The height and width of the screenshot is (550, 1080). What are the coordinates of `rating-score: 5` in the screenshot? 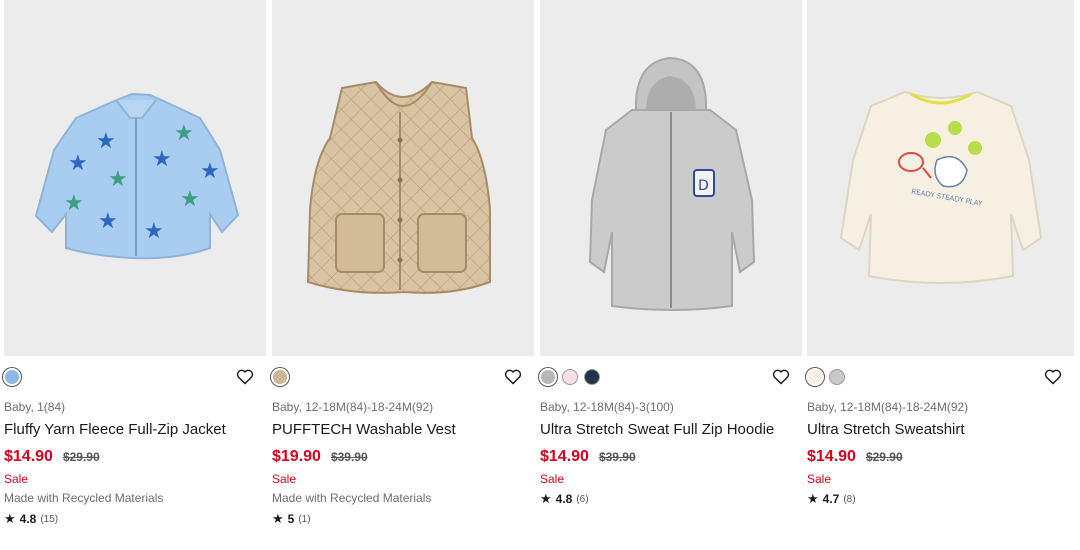 It's located at (291, 519).